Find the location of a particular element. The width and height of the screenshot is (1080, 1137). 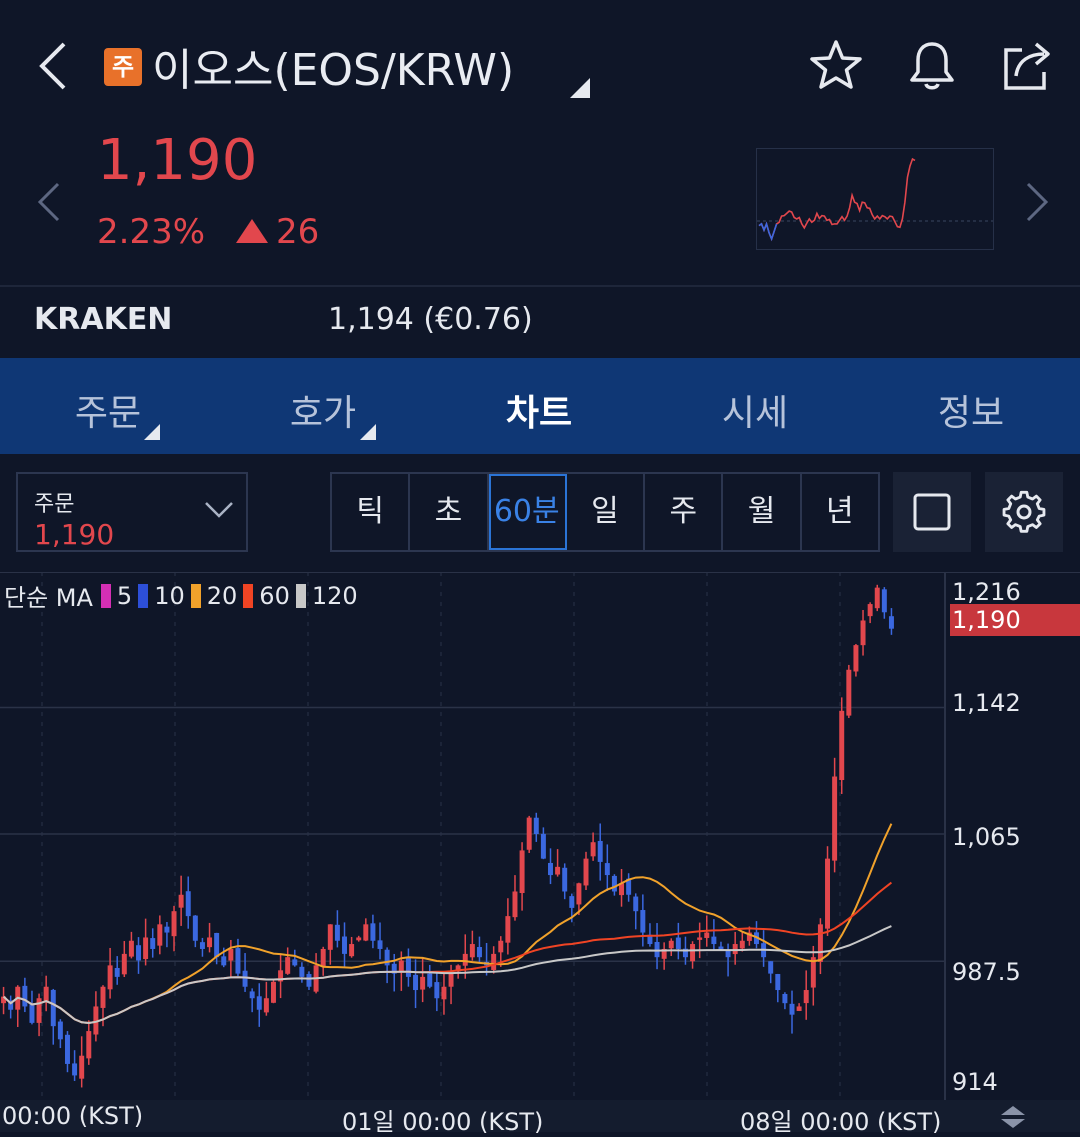

scroll-updown-icon is located at coordinates (1013, 1117).